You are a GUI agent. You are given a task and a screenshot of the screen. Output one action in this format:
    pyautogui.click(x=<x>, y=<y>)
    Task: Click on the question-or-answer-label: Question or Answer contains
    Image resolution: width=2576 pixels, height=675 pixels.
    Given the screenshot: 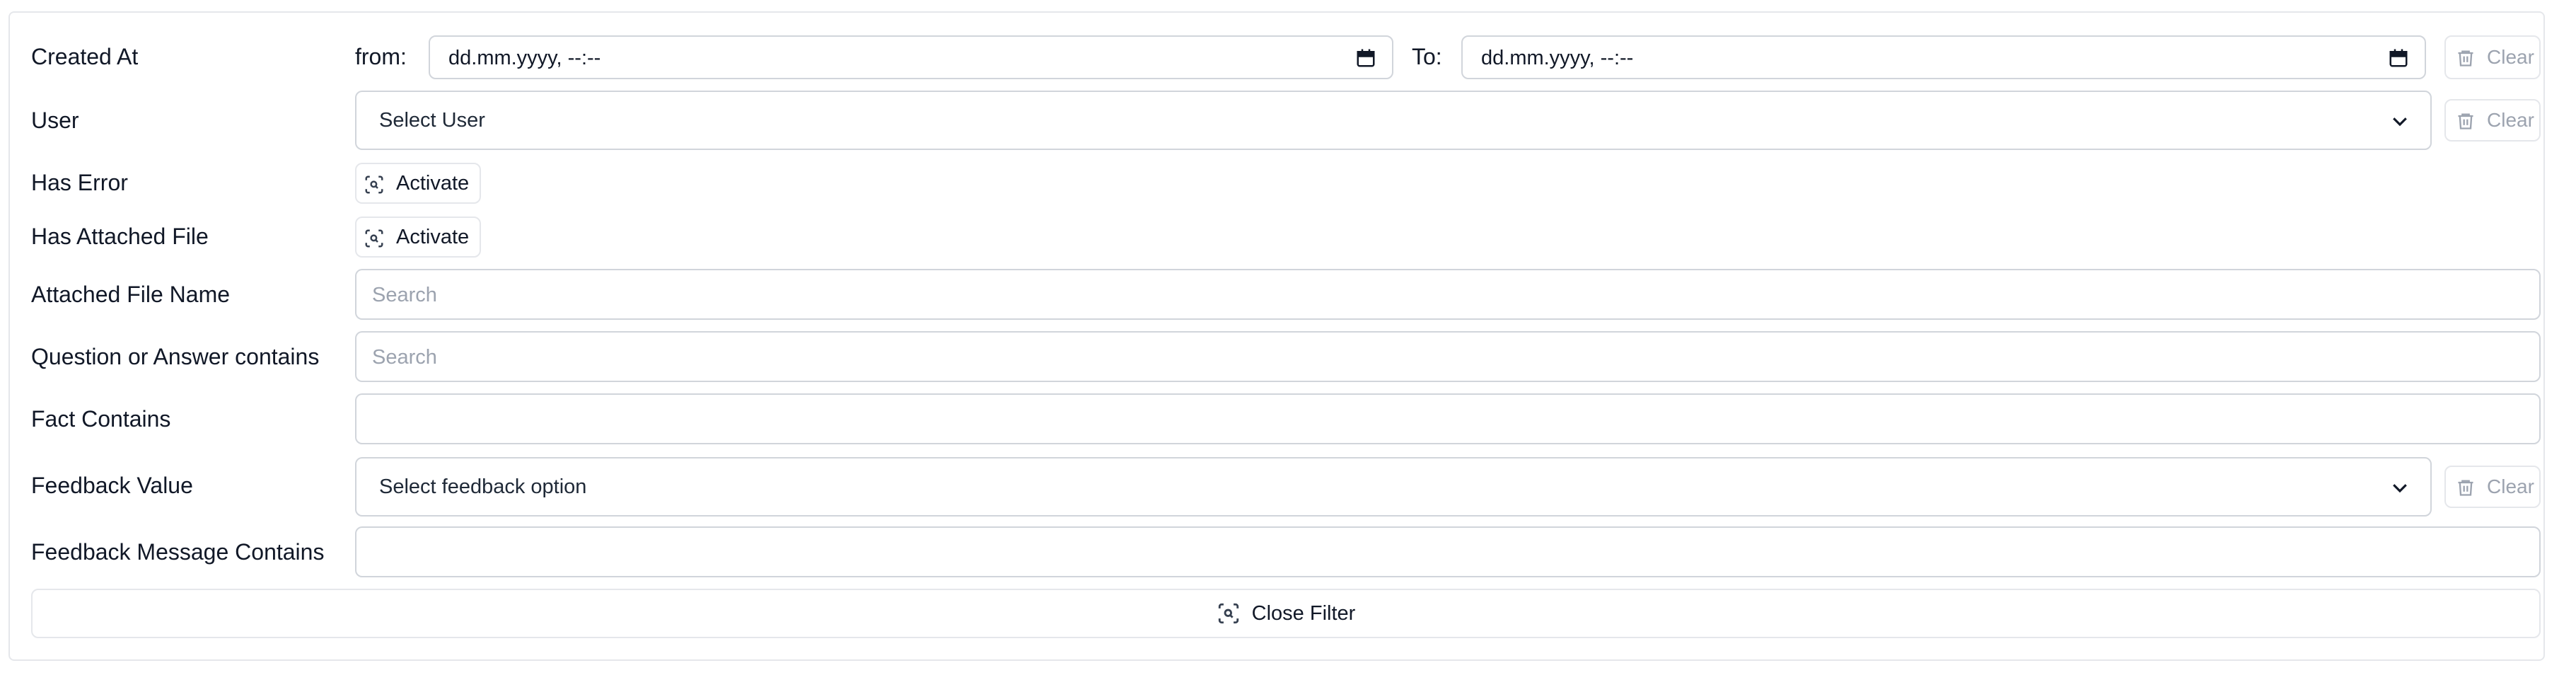 What is the action you would take?
    pyautogui.click(x=175, y=356)
    